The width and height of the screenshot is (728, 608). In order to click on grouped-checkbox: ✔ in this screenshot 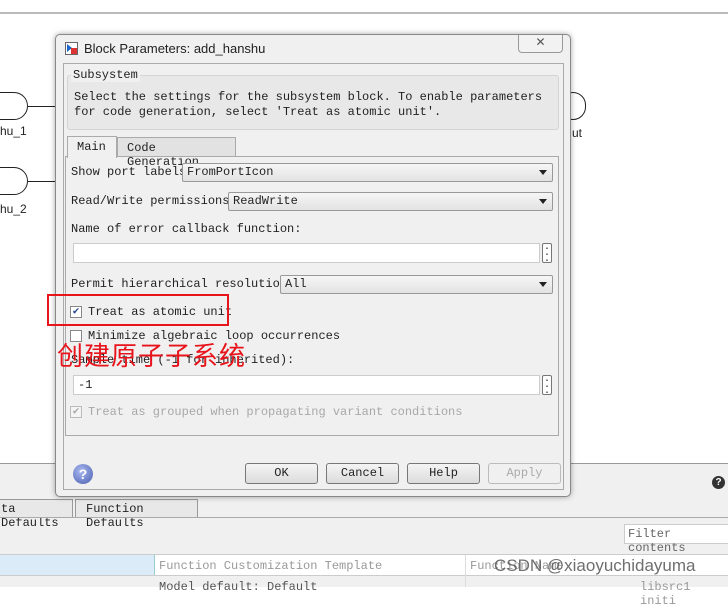, I will do `click(76, 412)`.